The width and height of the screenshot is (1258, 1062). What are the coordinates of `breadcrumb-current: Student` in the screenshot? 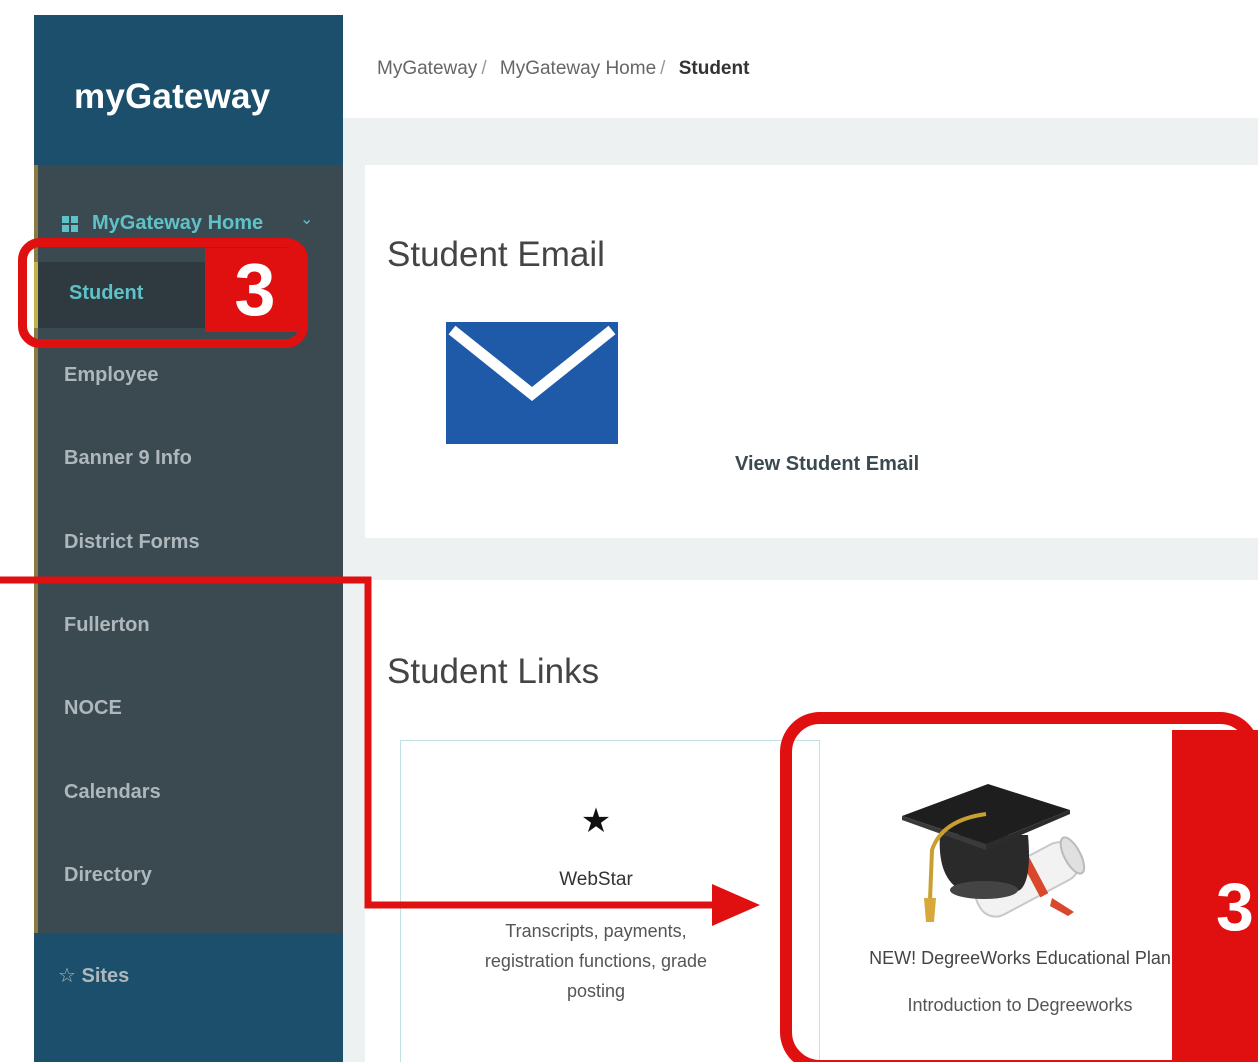 It's located at (714, 68).